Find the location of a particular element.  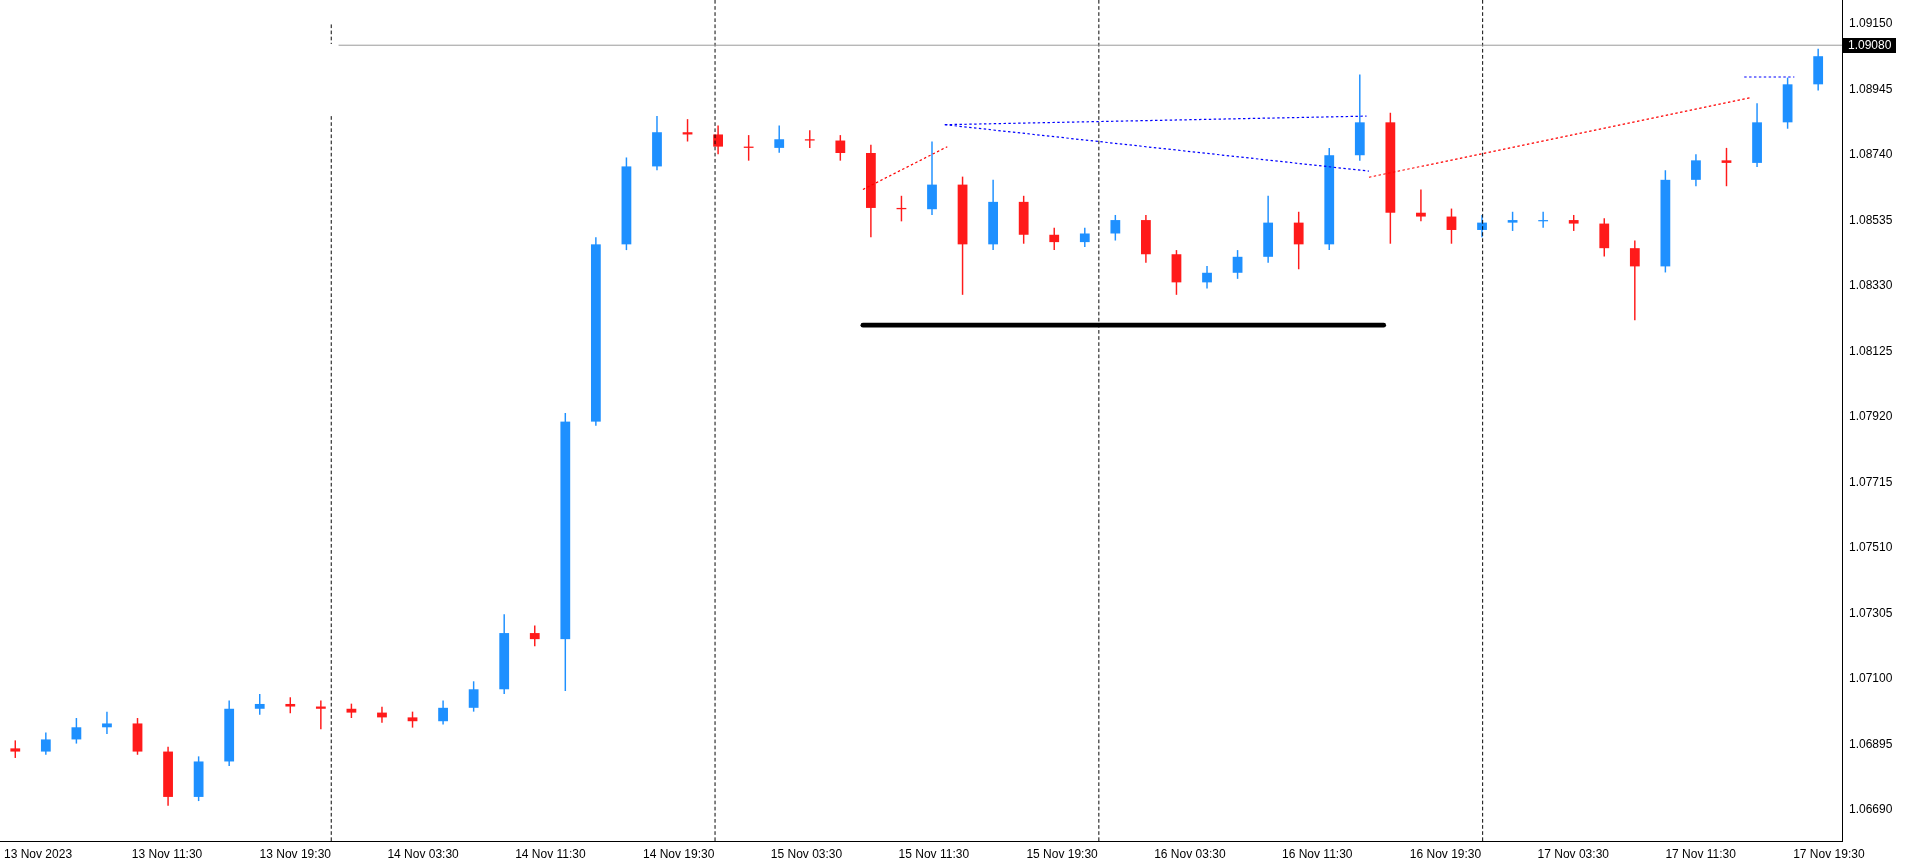

time-label: 15 Nov 11:30 is located at coordinates (934, 854).